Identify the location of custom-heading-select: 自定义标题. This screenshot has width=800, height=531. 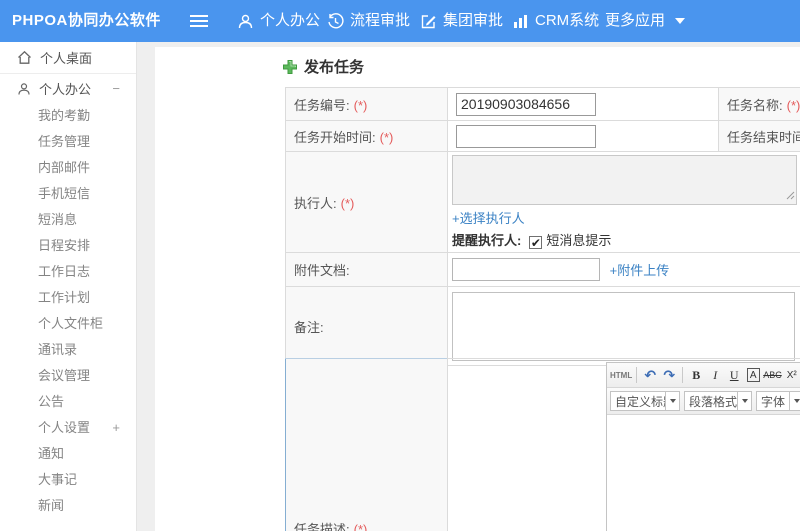
(645, 401).